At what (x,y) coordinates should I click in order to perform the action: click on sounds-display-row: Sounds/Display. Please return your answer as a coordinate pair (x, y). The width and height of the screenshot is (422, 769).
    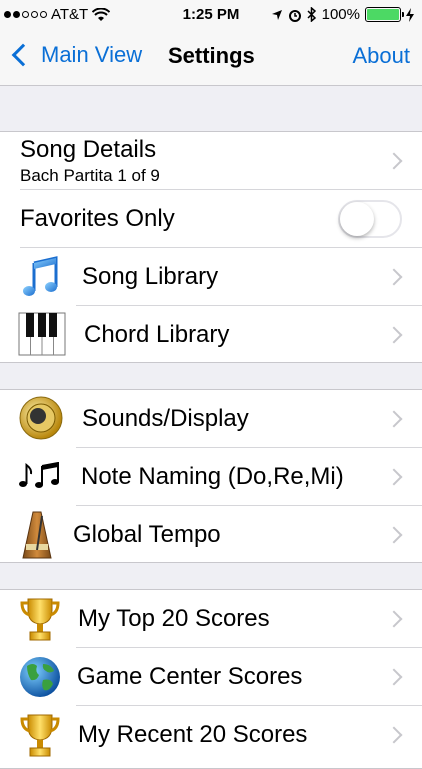
    Looking at the image, I should click on (211, 419).